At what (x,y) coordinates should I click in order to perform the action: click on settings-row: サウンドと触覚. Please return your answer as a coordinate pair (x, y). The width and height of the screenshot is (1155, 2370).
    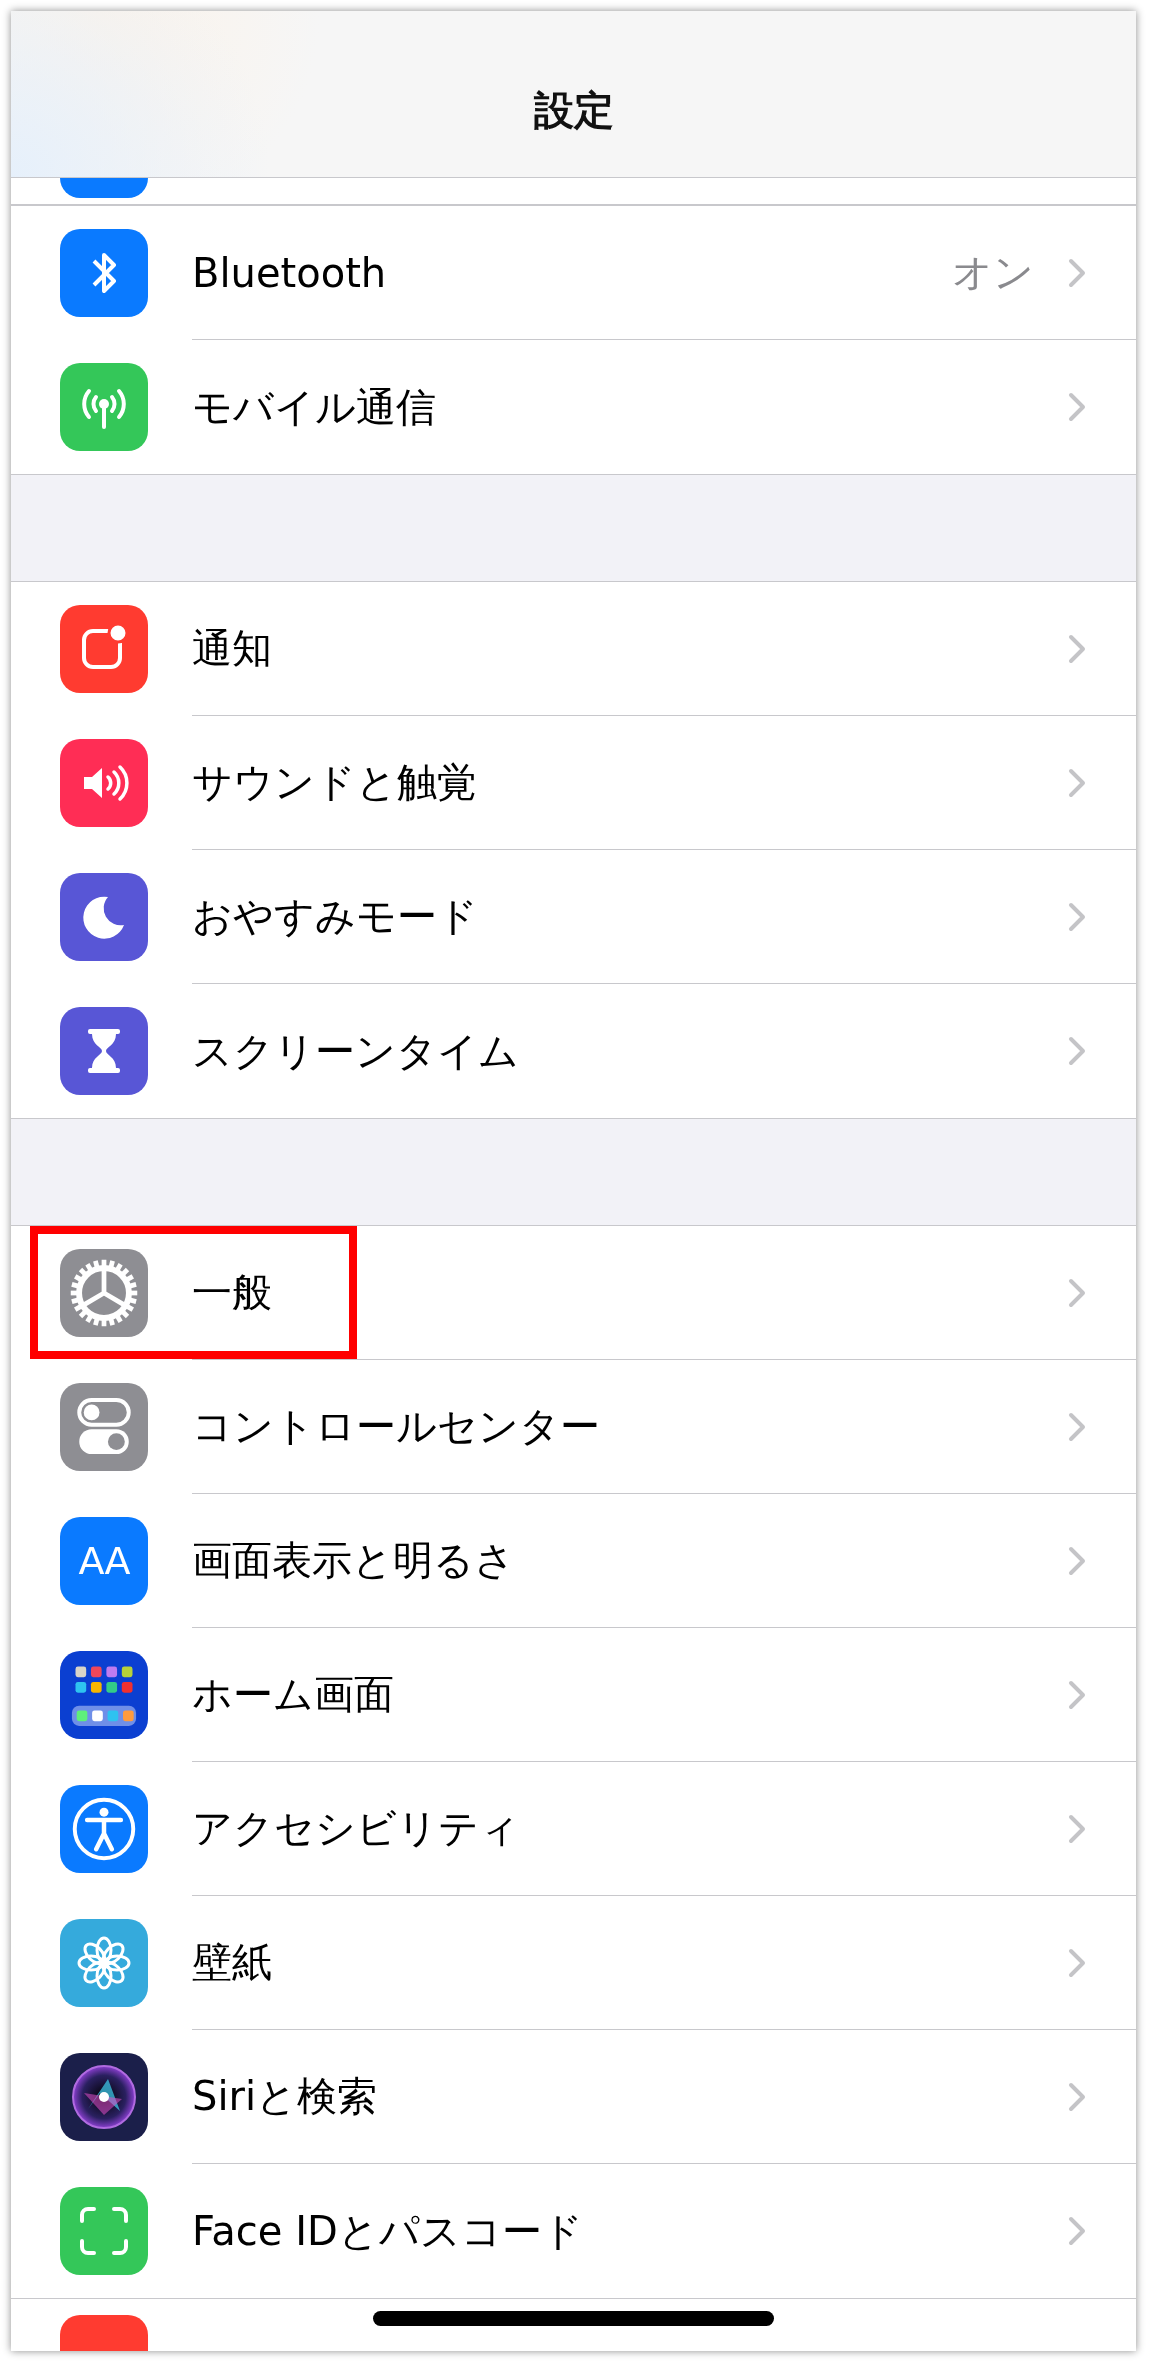
    Looking at the image, I should click on (573, 783).